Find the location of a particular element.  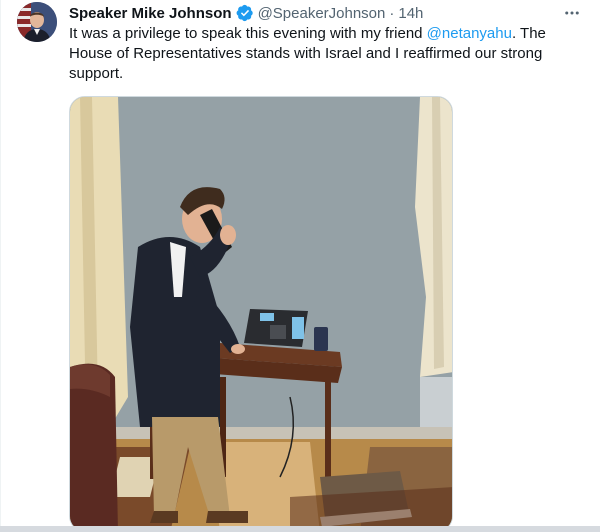

mention-link: @netanyahu is located at coordinates (469, 33).